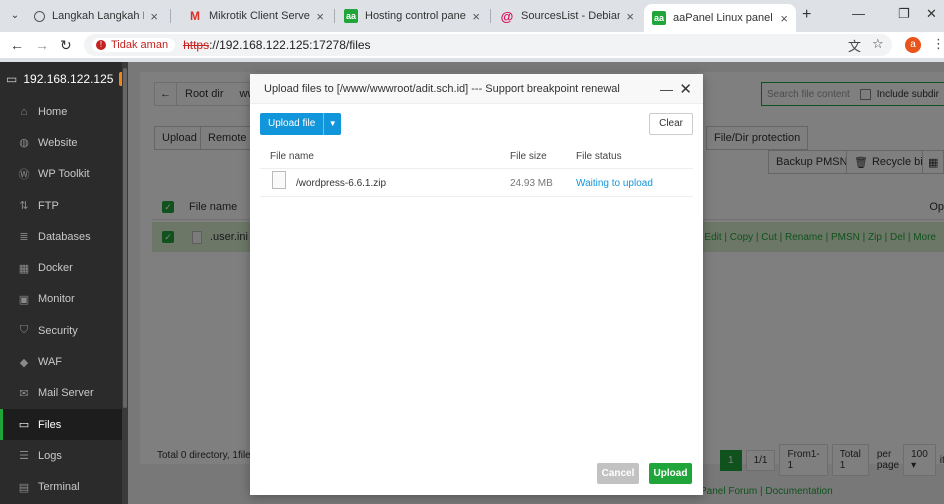  I want to click on shield-icon: ⛉, so click(24, 330).